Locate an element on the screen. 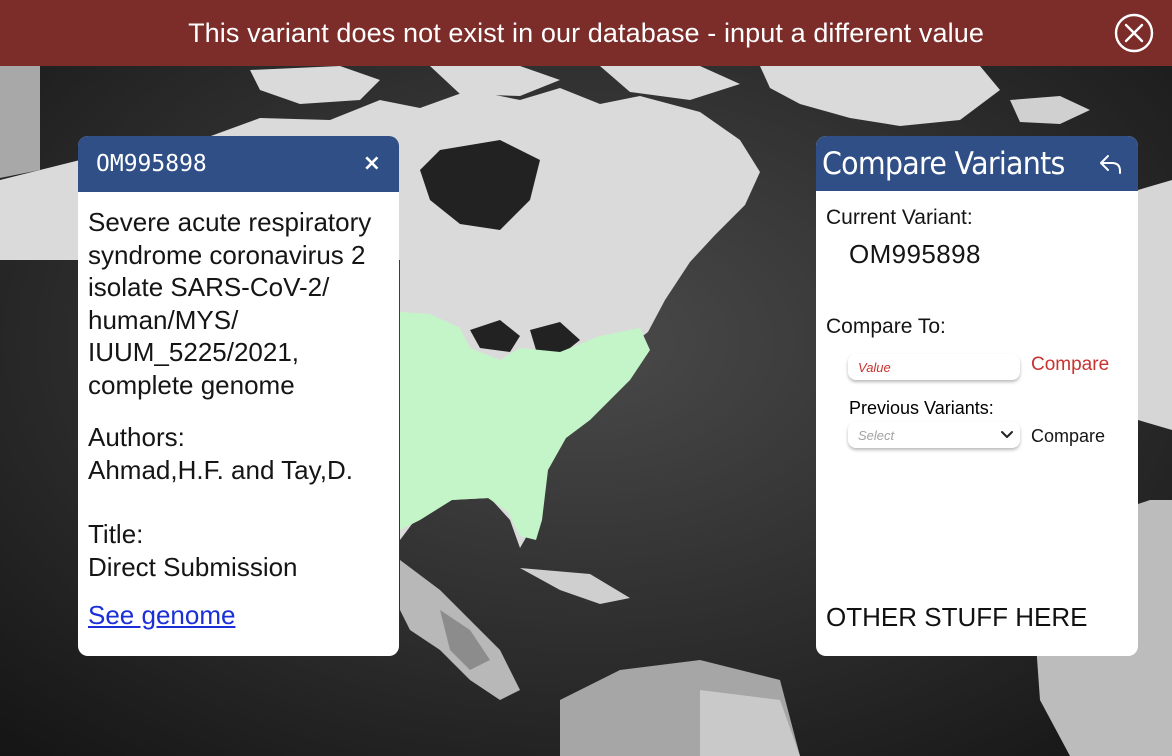  authors-label: Authors: is located at coordinates (136, 437).